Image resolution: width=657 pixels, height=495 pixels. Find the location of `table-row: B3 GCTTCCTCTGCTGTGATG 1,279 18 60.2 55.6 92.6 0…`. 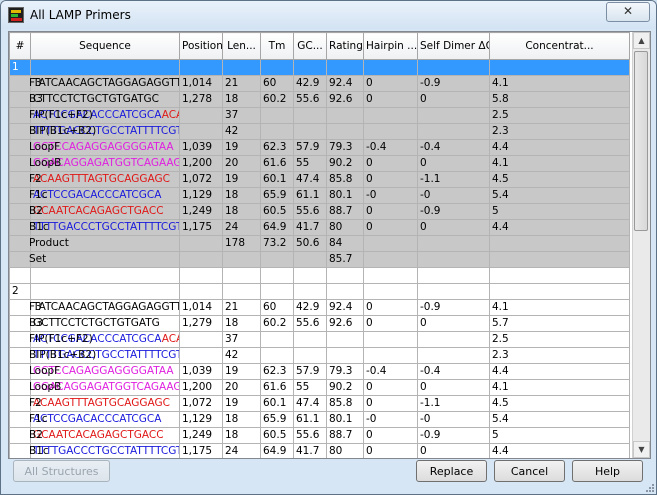

table-row: B3 GCTTCCTCTGCTGTGATG 1,279 18 60.2 55.6 92.6 0… is located at coordinates (319, 323).